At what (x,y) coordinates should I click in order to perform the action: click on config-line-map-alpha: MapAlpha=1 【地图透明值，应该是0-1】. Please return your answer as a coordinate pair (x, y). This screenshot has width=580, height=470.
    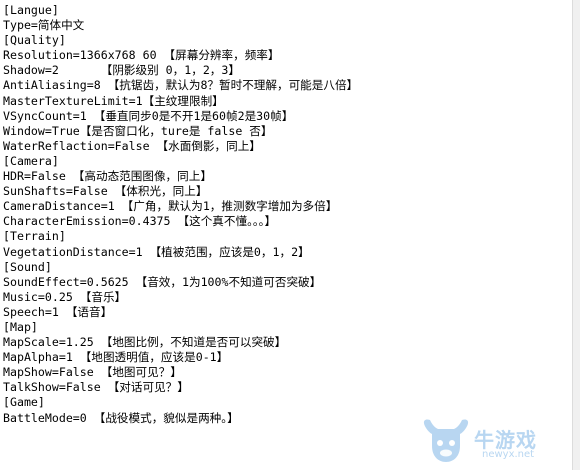
    Looking at the image, I should click on (116, 357).